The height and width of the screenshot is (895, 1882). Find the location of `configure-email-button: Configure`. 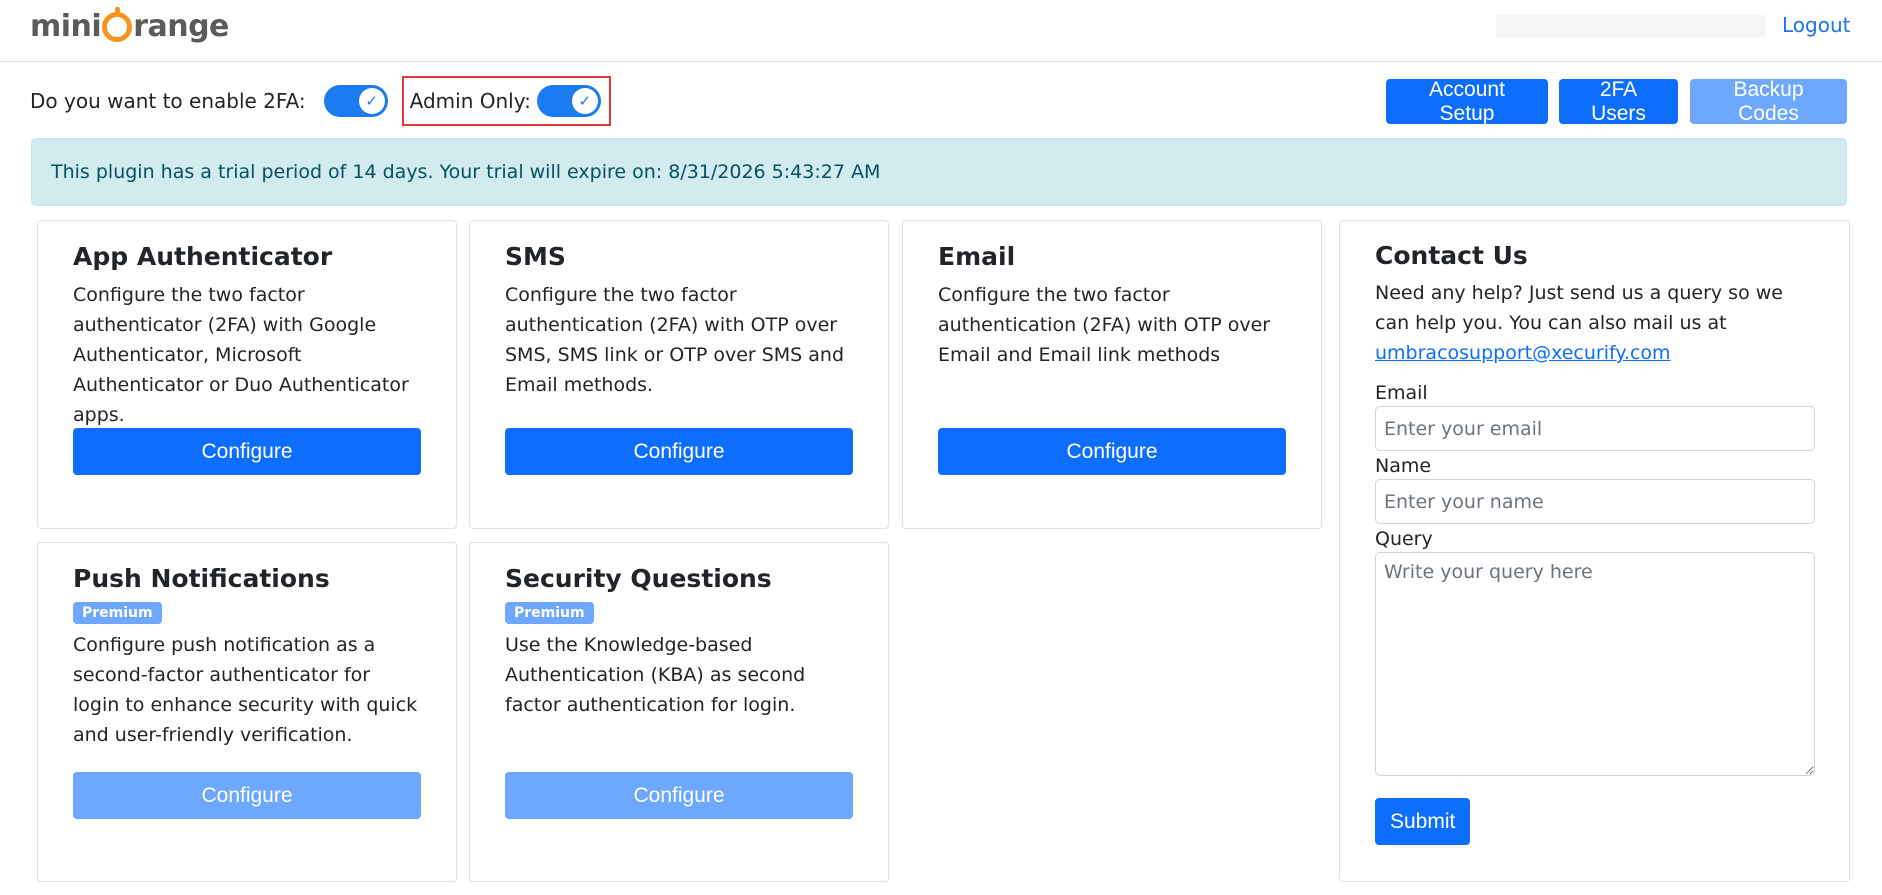

configure-email-button: Configure is located at coordinates (1112, 451).